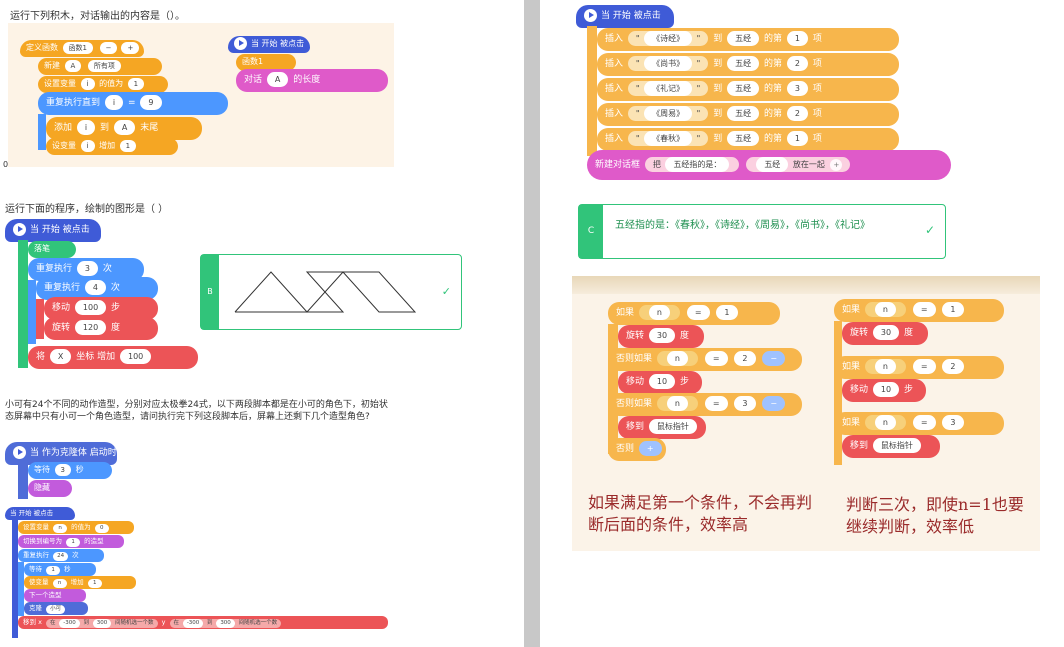  Describe the element at coordinates (919, 310) in the screenshot. I see `if-1-block: 如果 n = 1` at that location.